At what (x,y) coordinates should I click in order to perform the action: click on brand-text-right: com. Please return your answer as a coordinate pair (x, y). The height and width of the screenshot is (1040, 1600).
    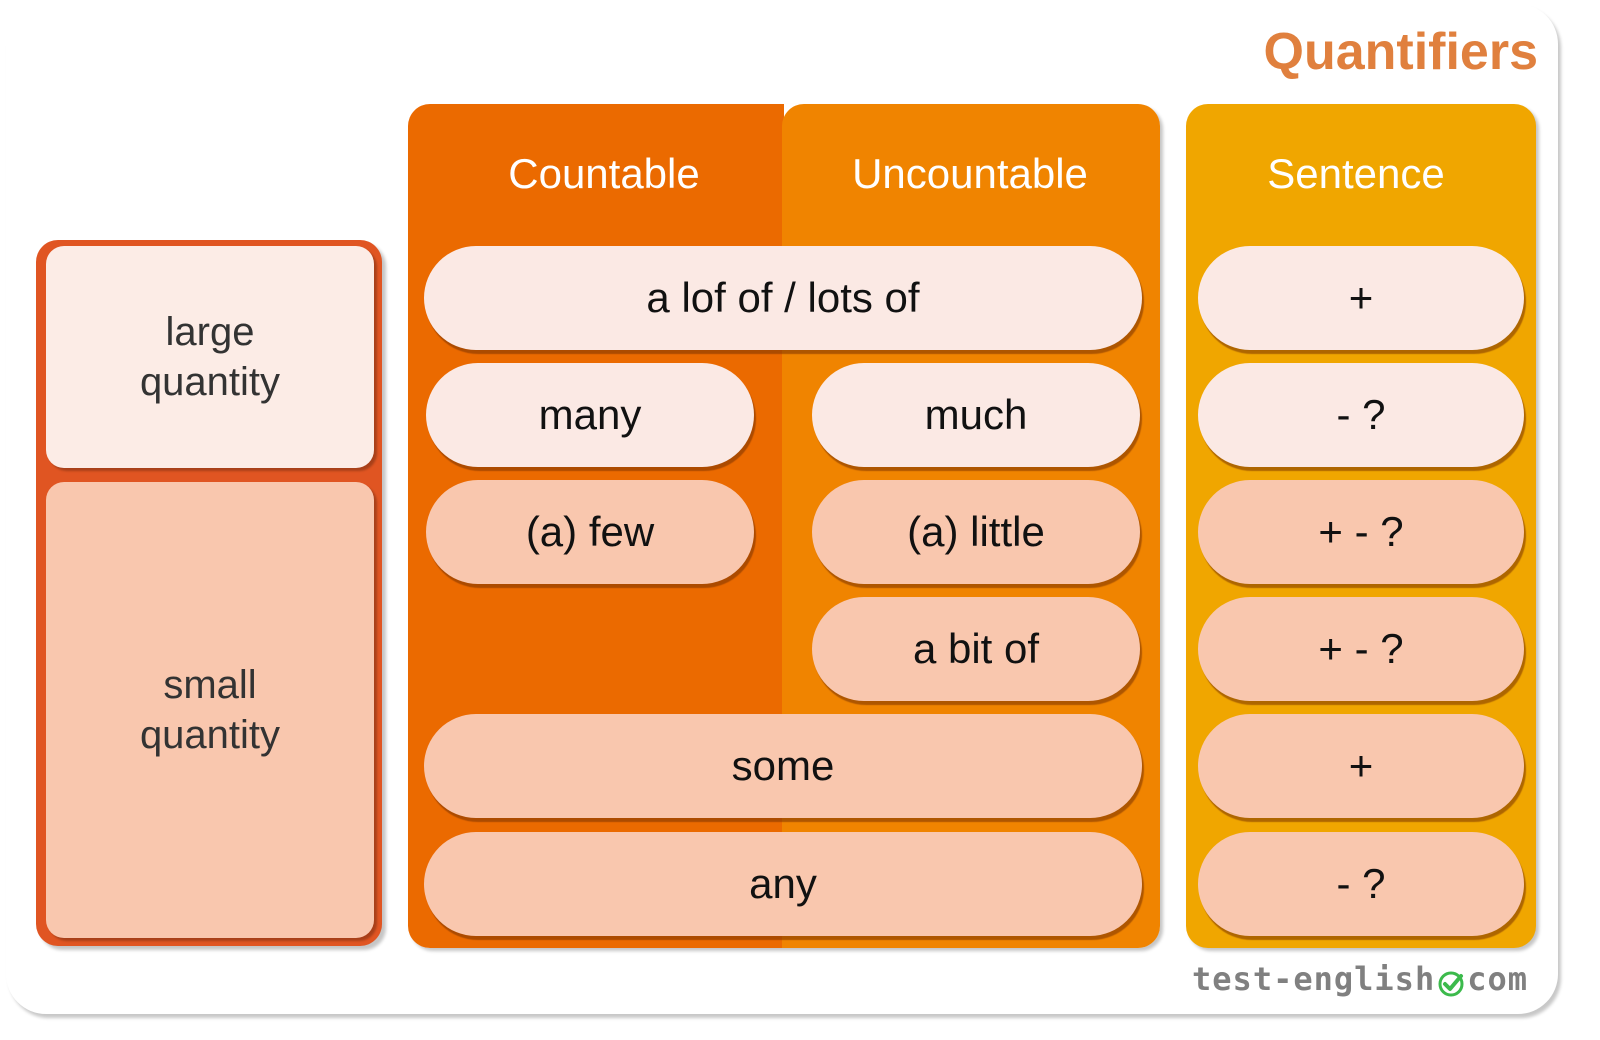
    Looking at the image, I should click on (1497, 979).